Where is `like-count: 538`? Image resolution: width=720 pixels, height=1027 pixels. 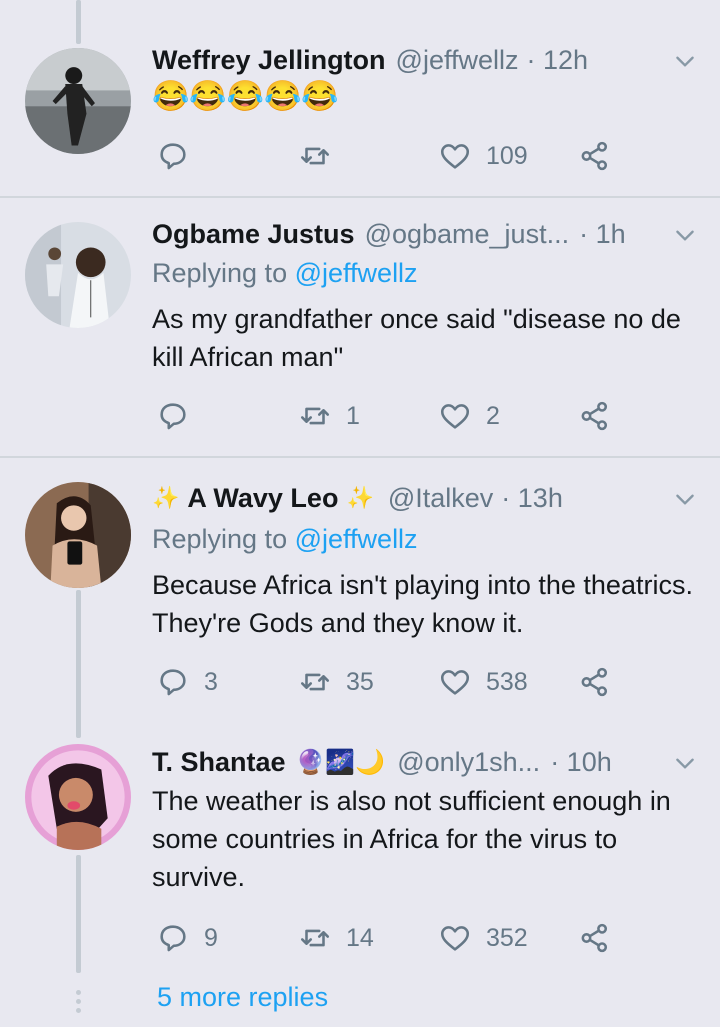
like-count: 538 is located at coordinates (507, 681).